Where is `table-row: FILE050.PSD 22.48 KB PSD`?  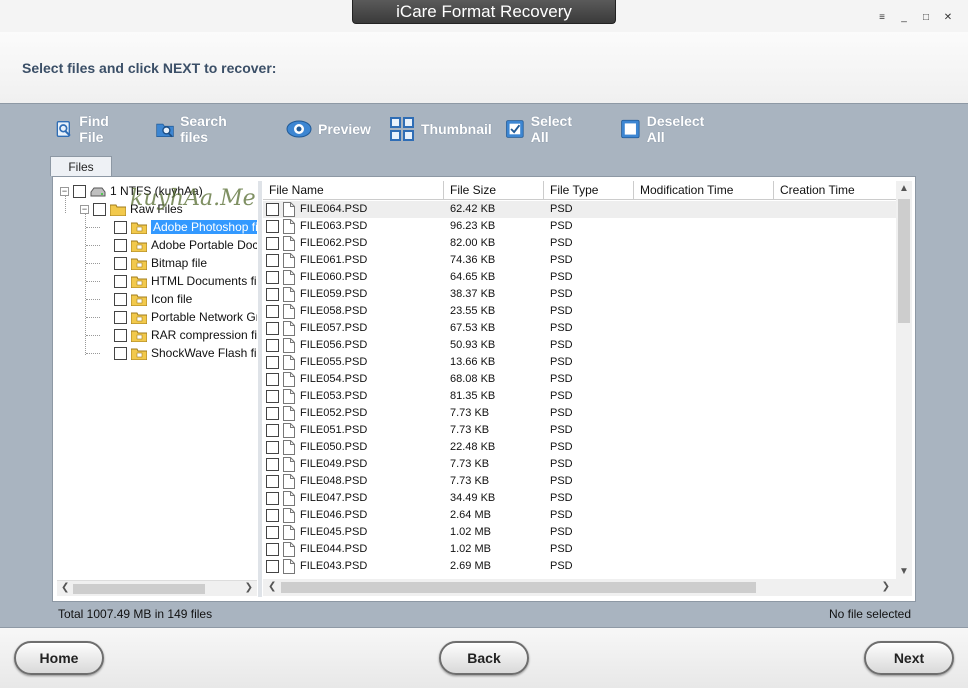
table-row: FILE050.PSD 22.48 KB PSD is located at coordinates (579, 447).